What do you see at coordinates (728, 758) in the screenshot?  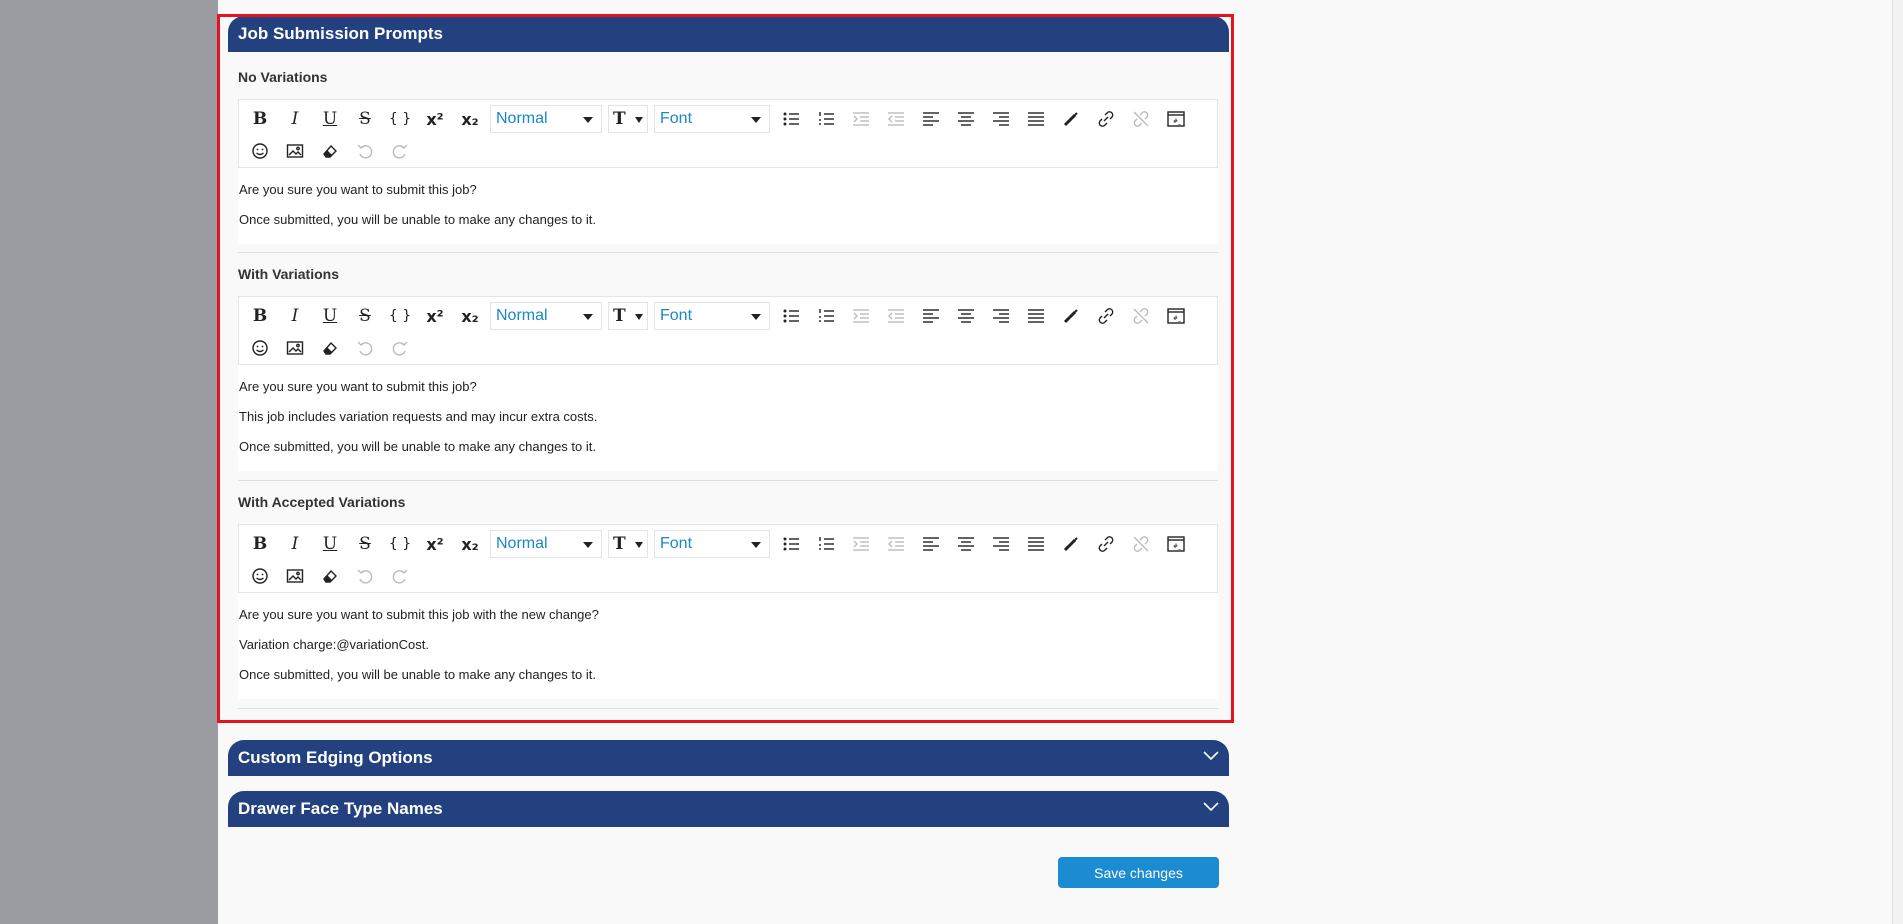 I see `panel-header-custom-edging: Custom Edging Options` at bounding box center [728, 758].